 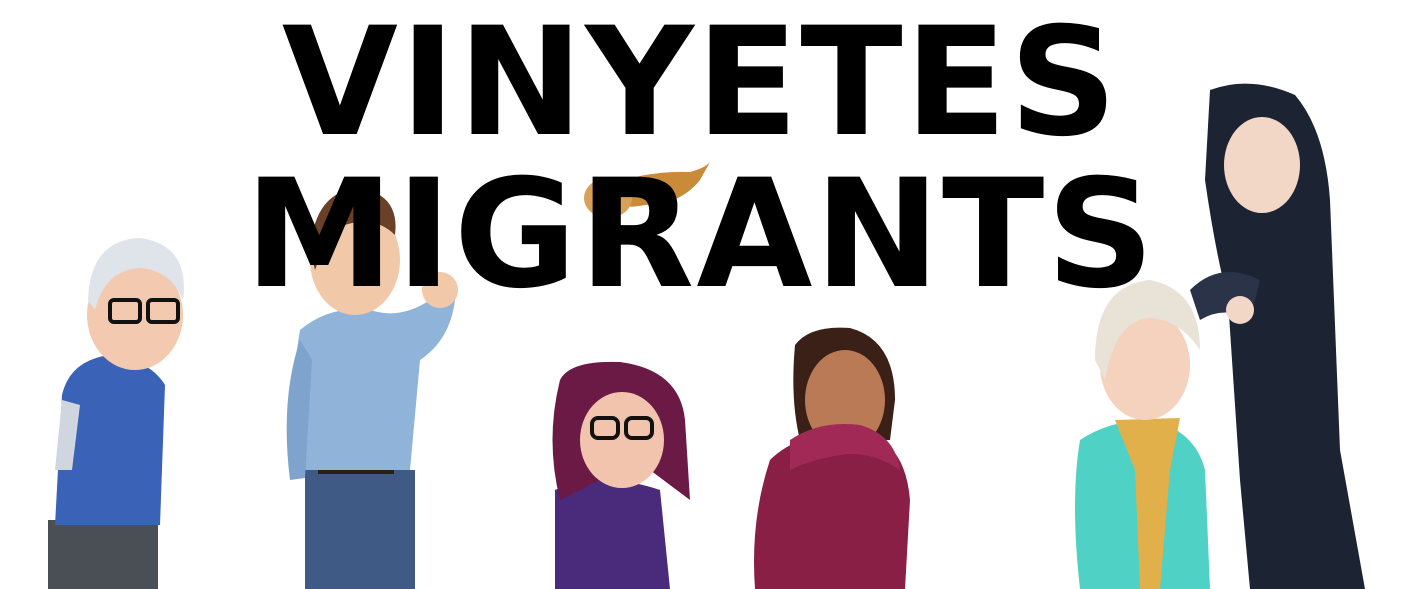 What do you see at coordinates (832, 458) in the screenshot?
I see `girl-in-red-jacket-figure` at bounding box center [832, 458].